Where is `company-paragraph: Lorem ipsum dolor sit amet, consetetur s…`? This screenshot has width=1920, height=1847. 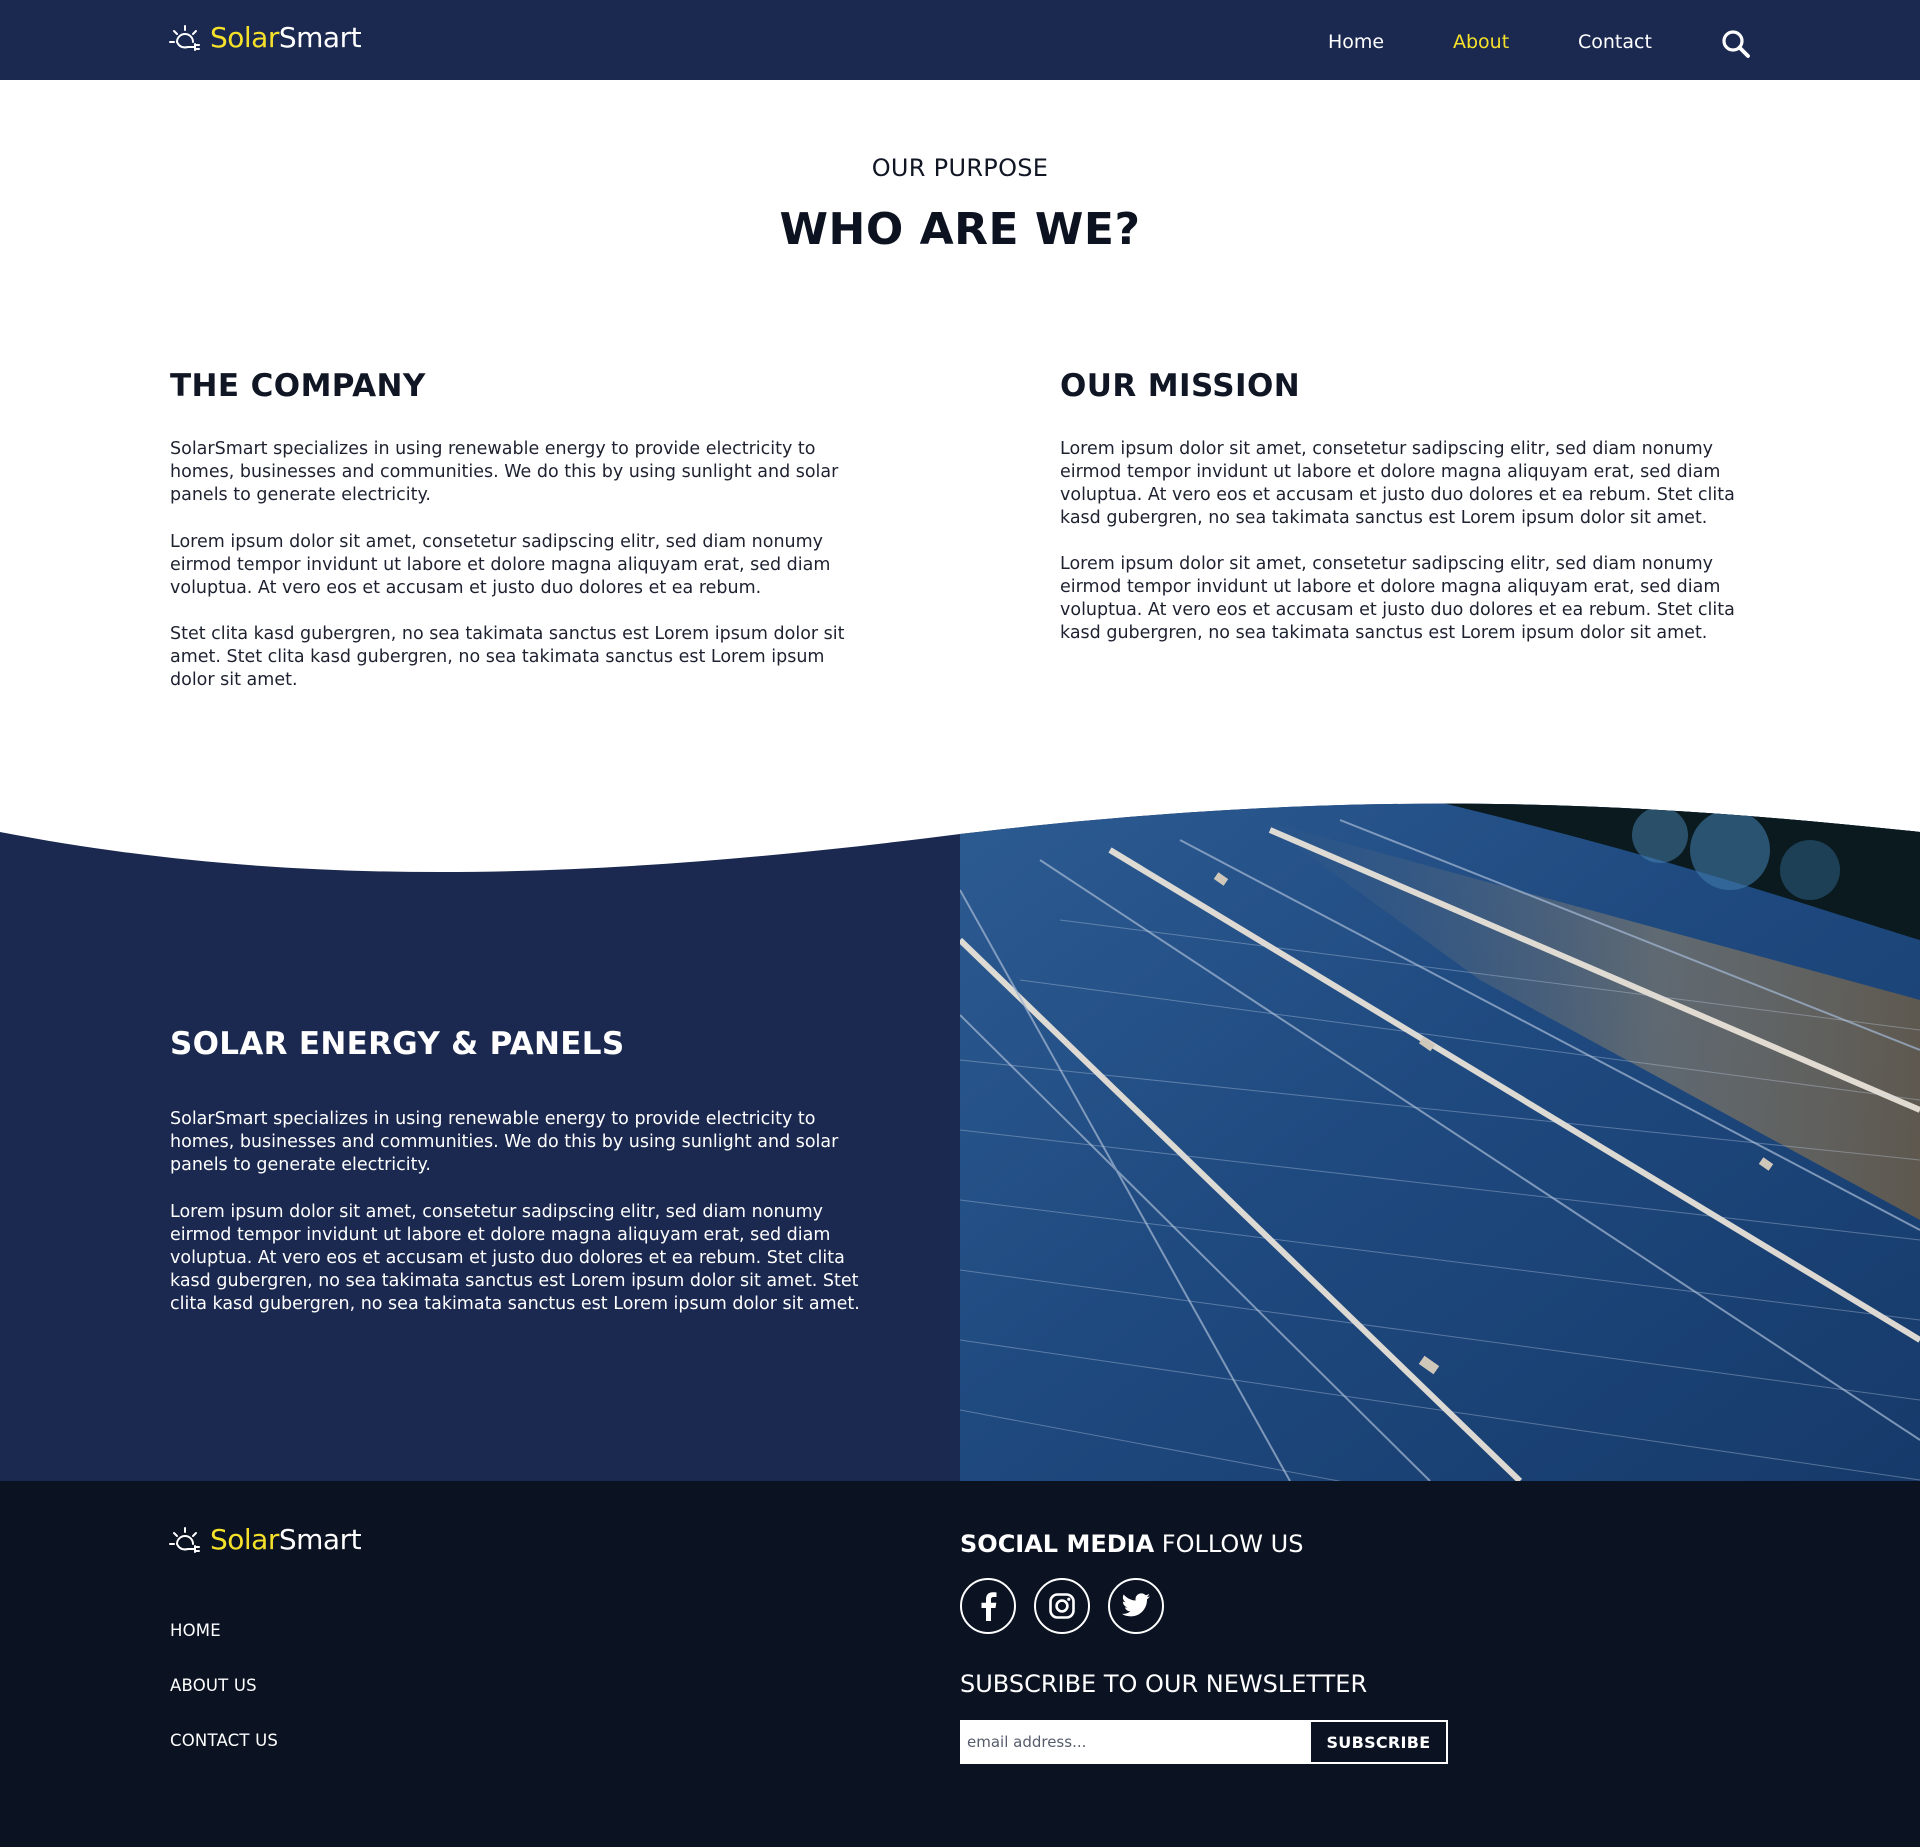 company-paragraph: Lorem ipsum dolor sit amet, consetetur s… is located at coordinates (500, 565).